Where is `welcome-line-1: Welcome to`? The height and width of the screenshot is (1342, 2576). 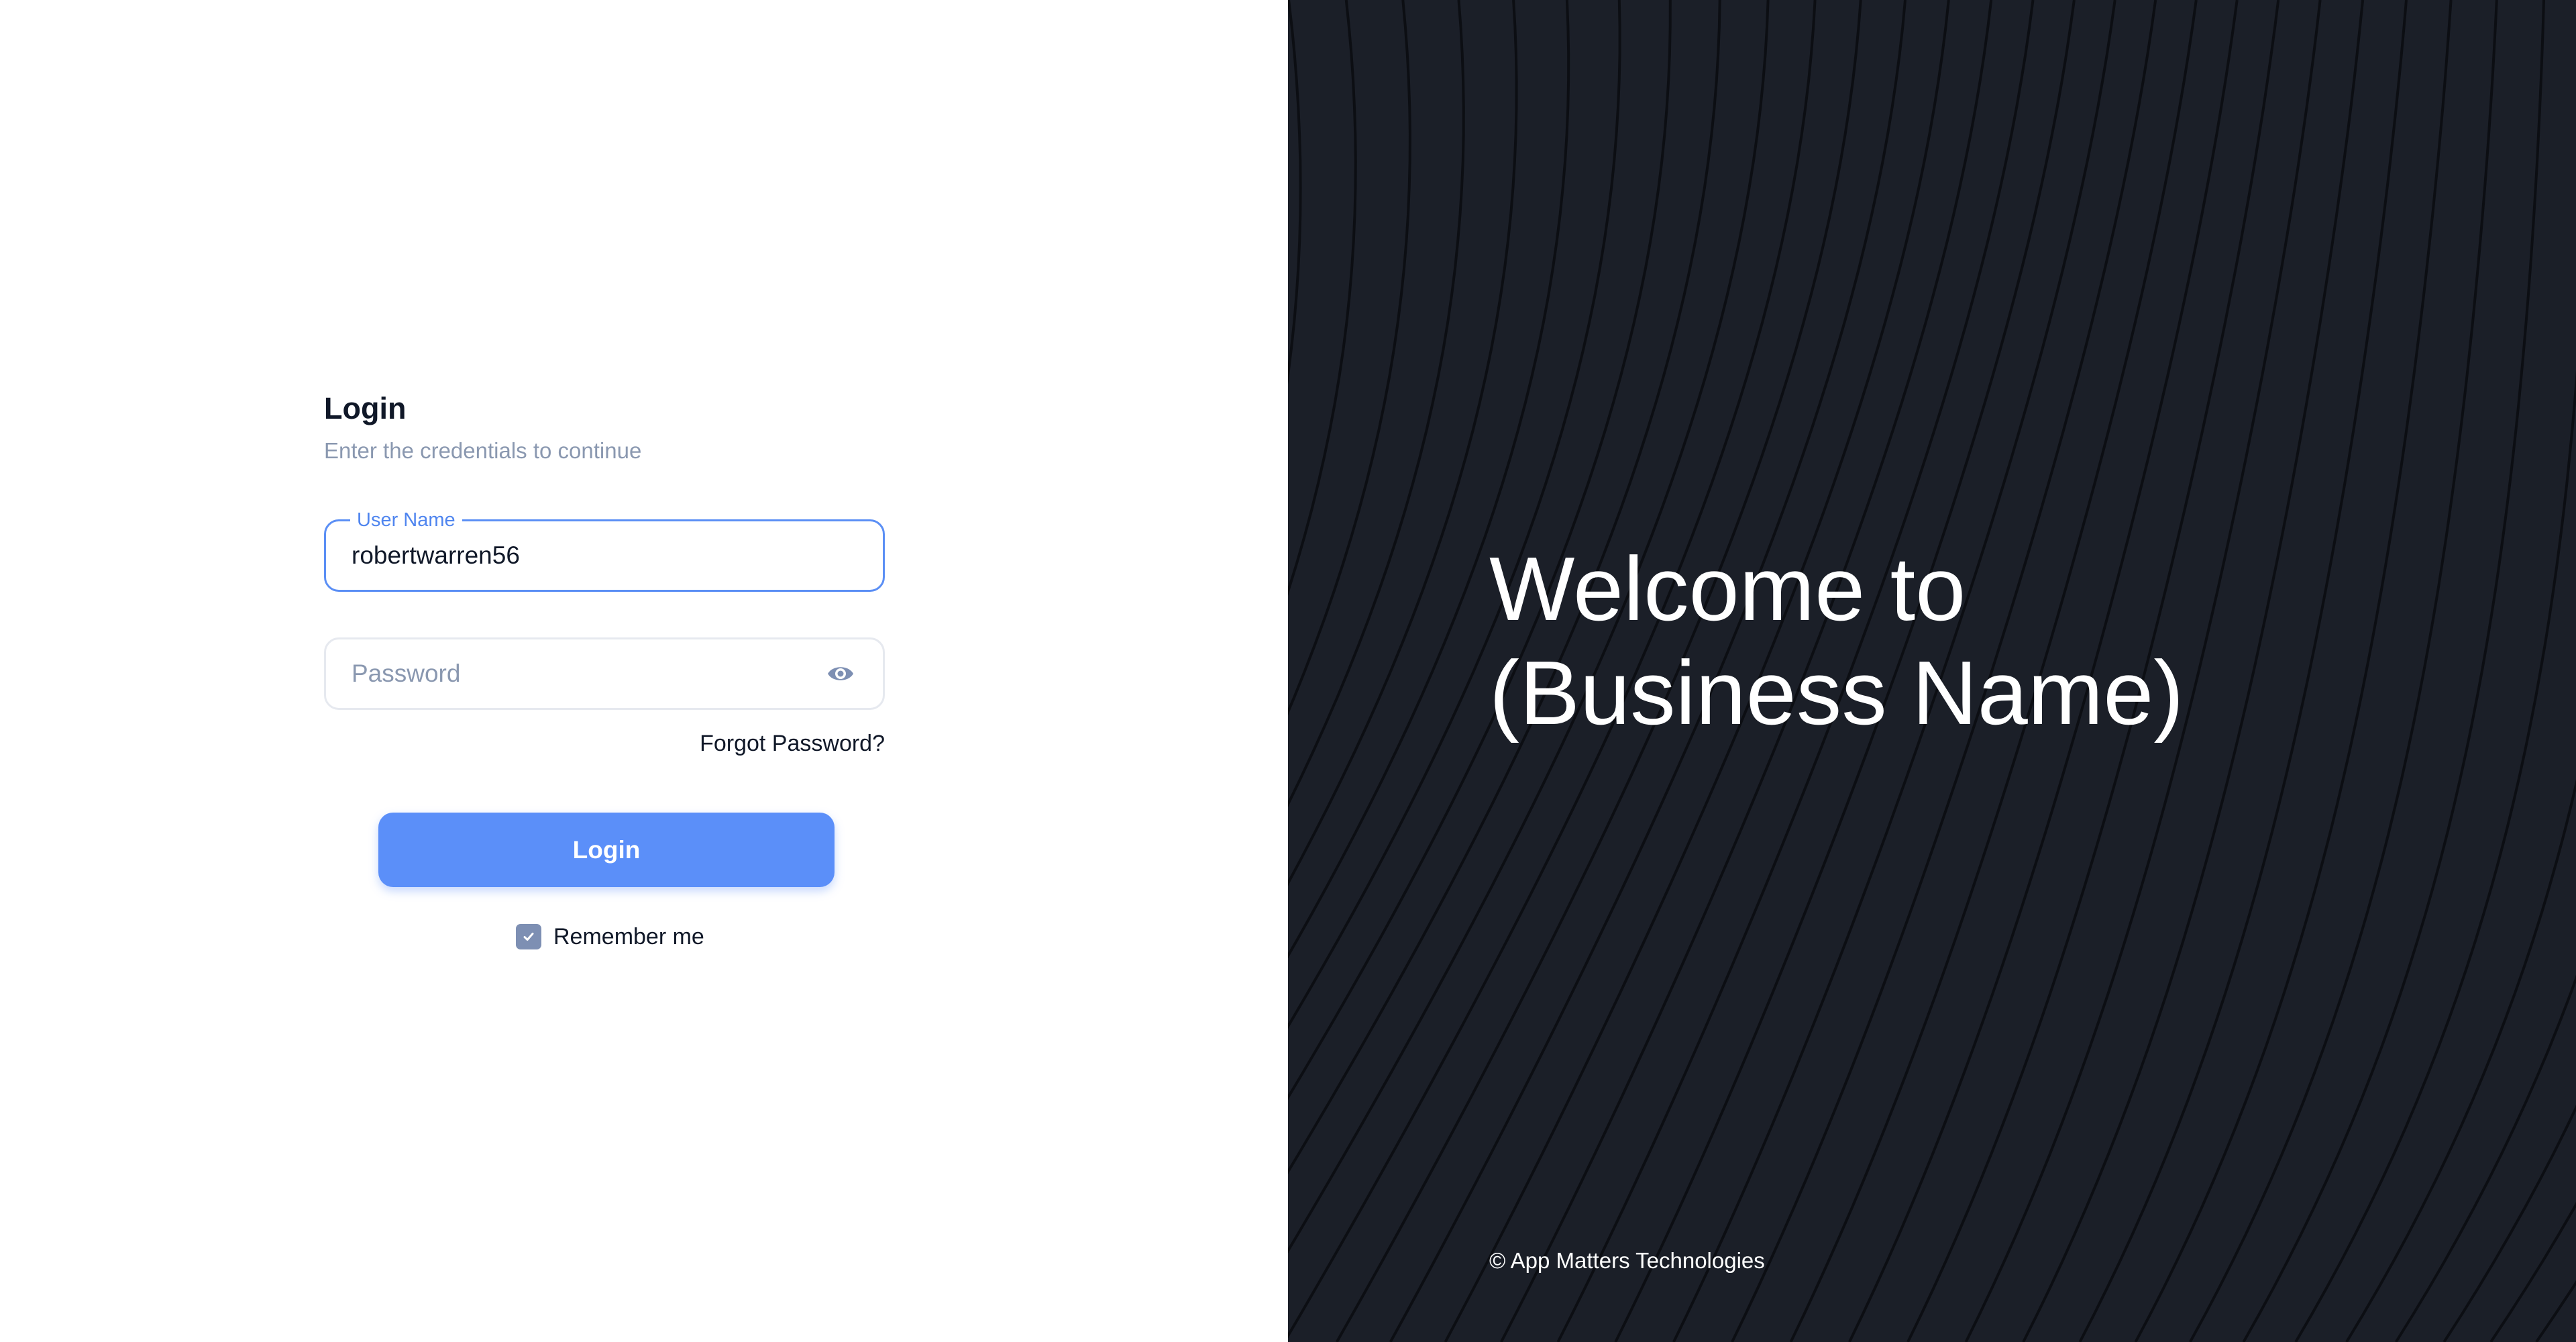 welcome-line-1: Welcome to is located at coordinates (1727, 588).